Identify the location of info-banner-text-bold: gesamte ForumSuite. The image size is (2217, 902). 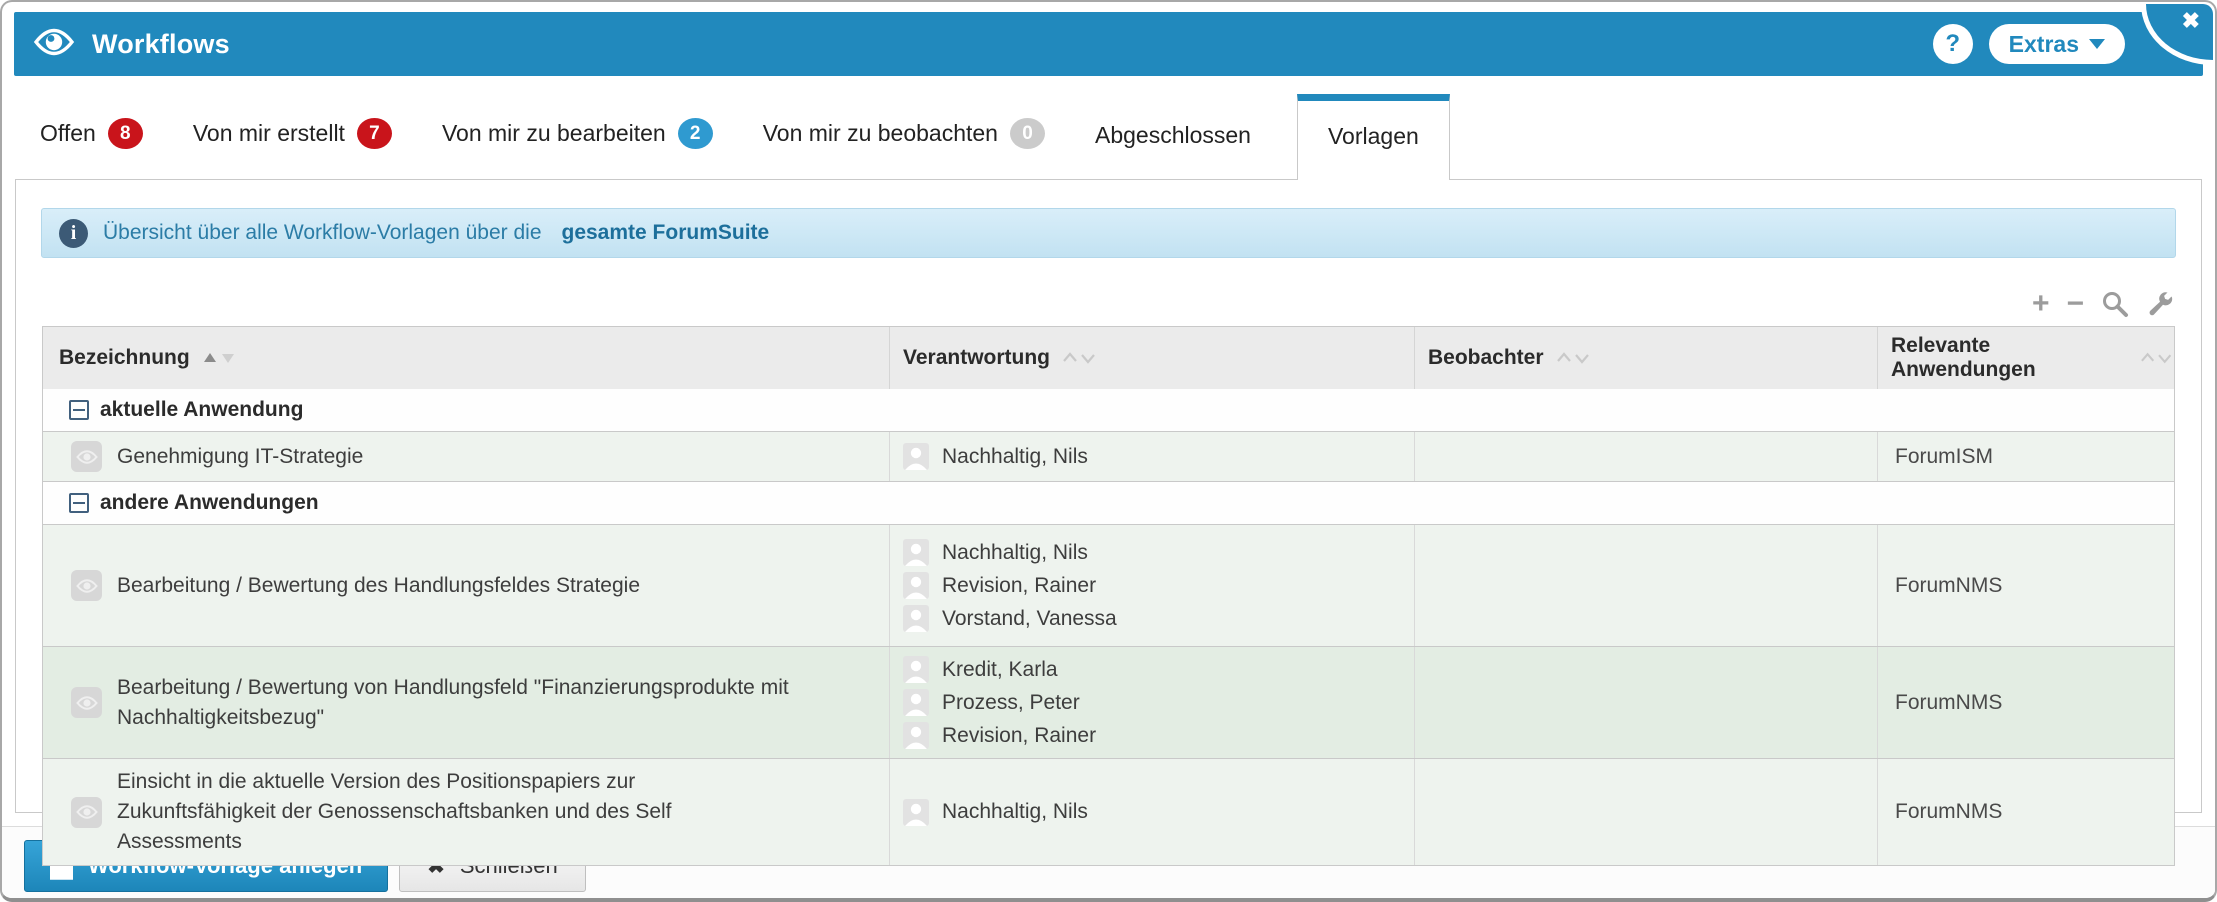
(665, 232).